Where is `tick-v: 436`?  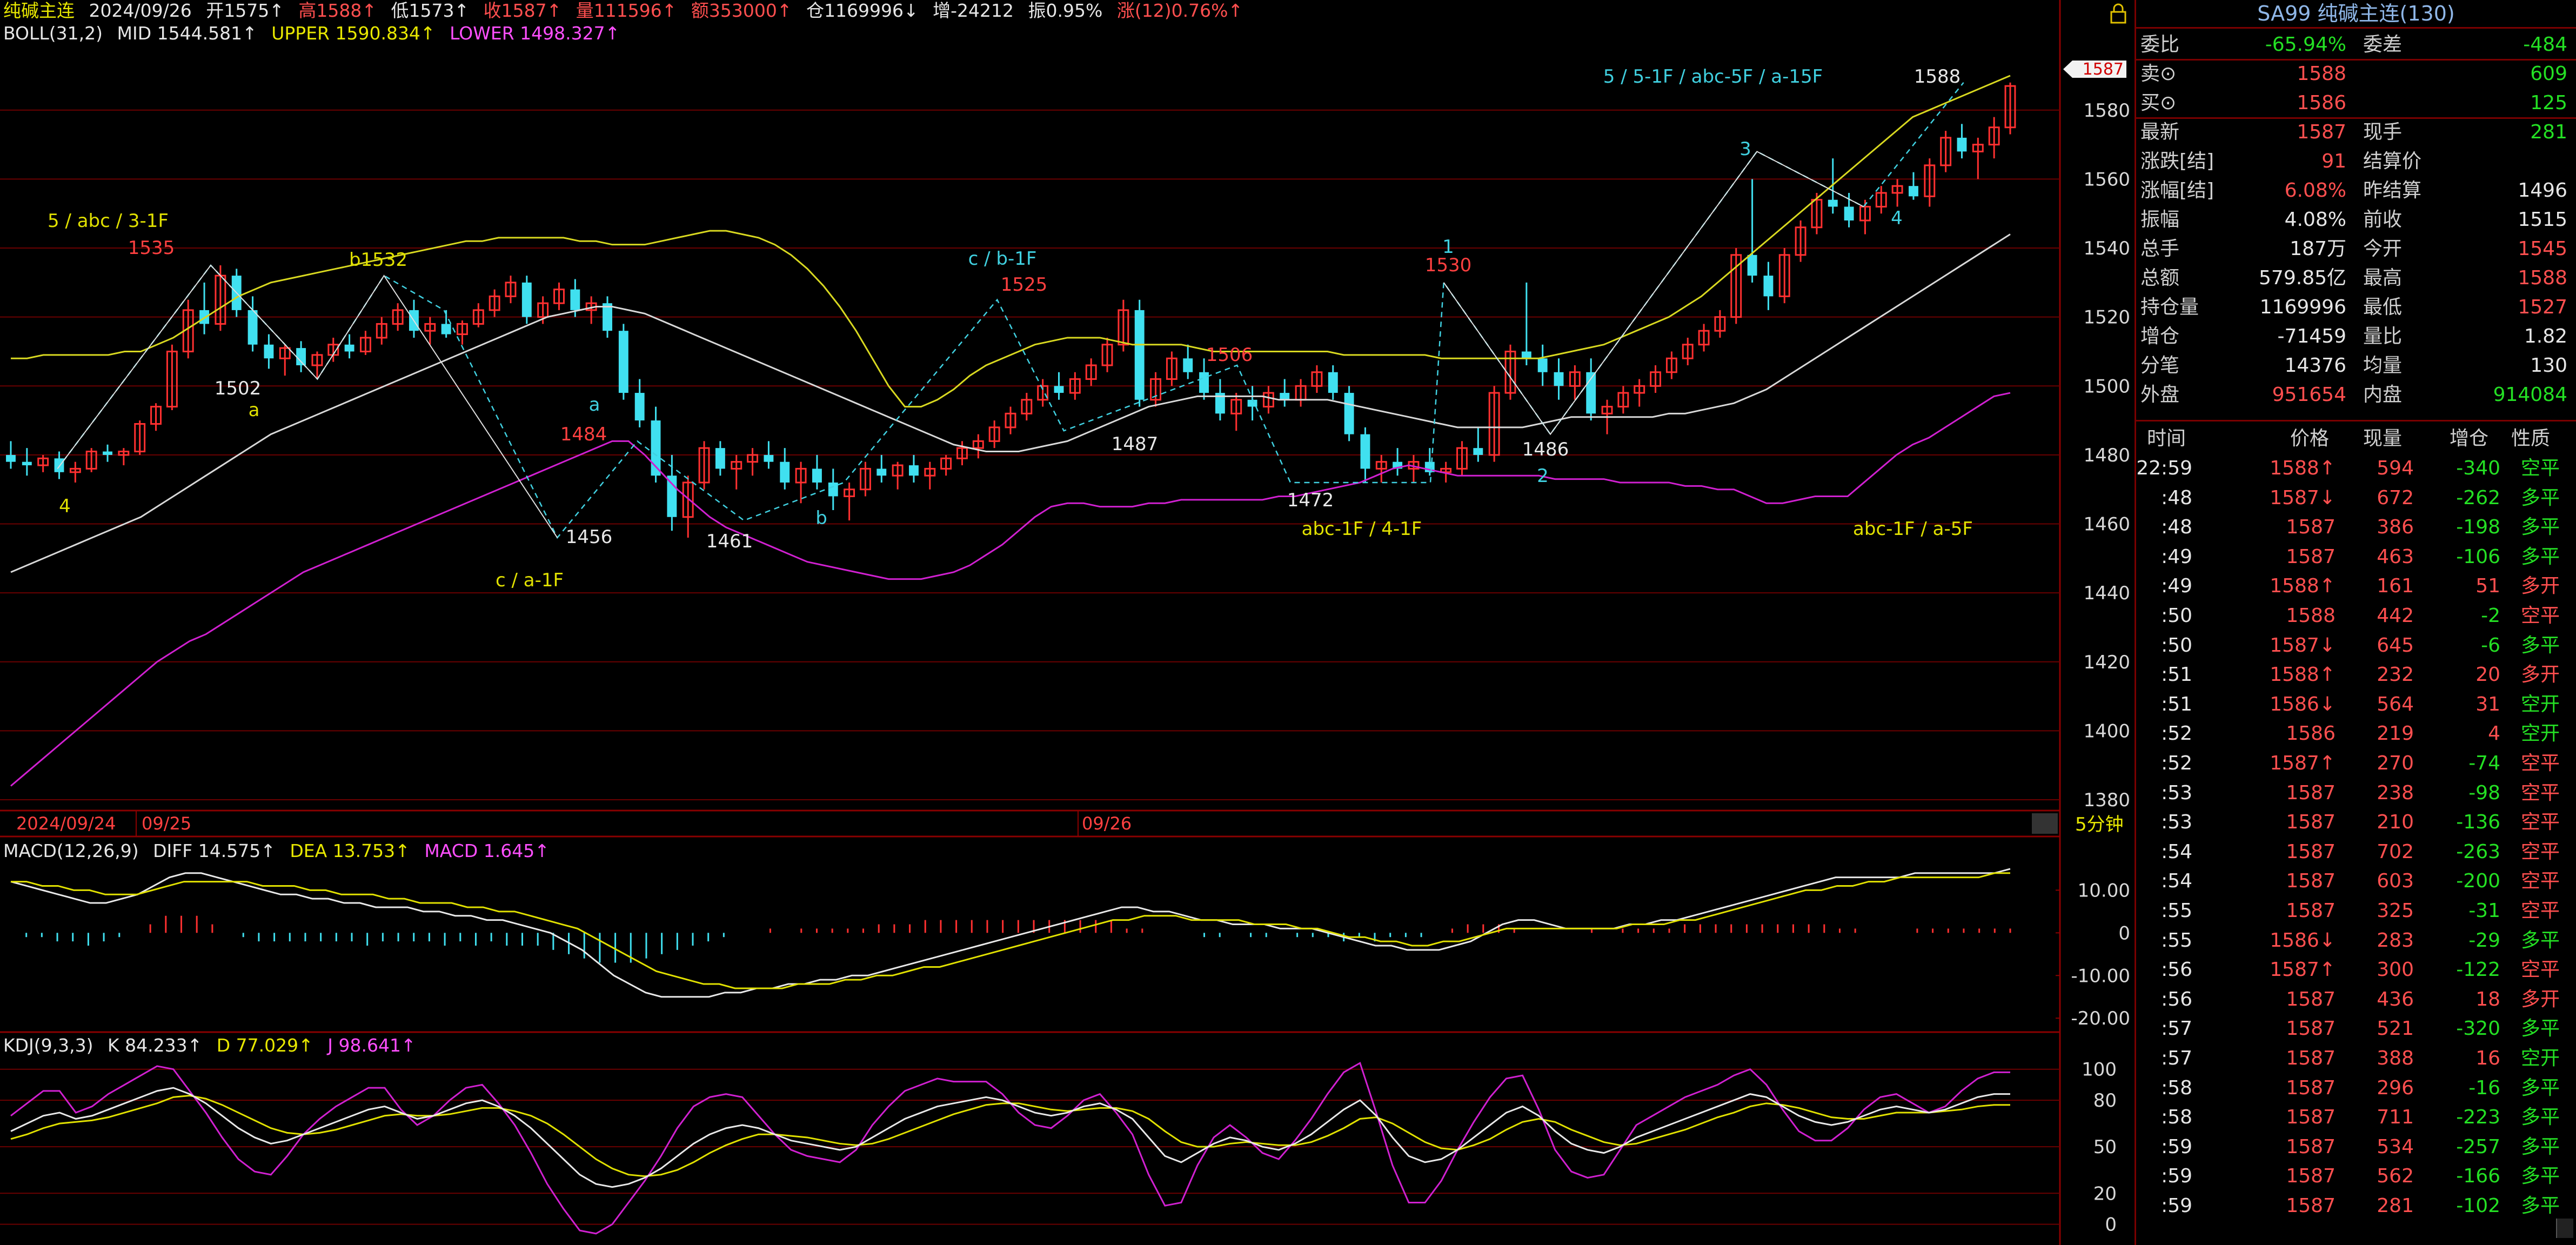
tick-v: 436 is located at coordinates (2395, 999).